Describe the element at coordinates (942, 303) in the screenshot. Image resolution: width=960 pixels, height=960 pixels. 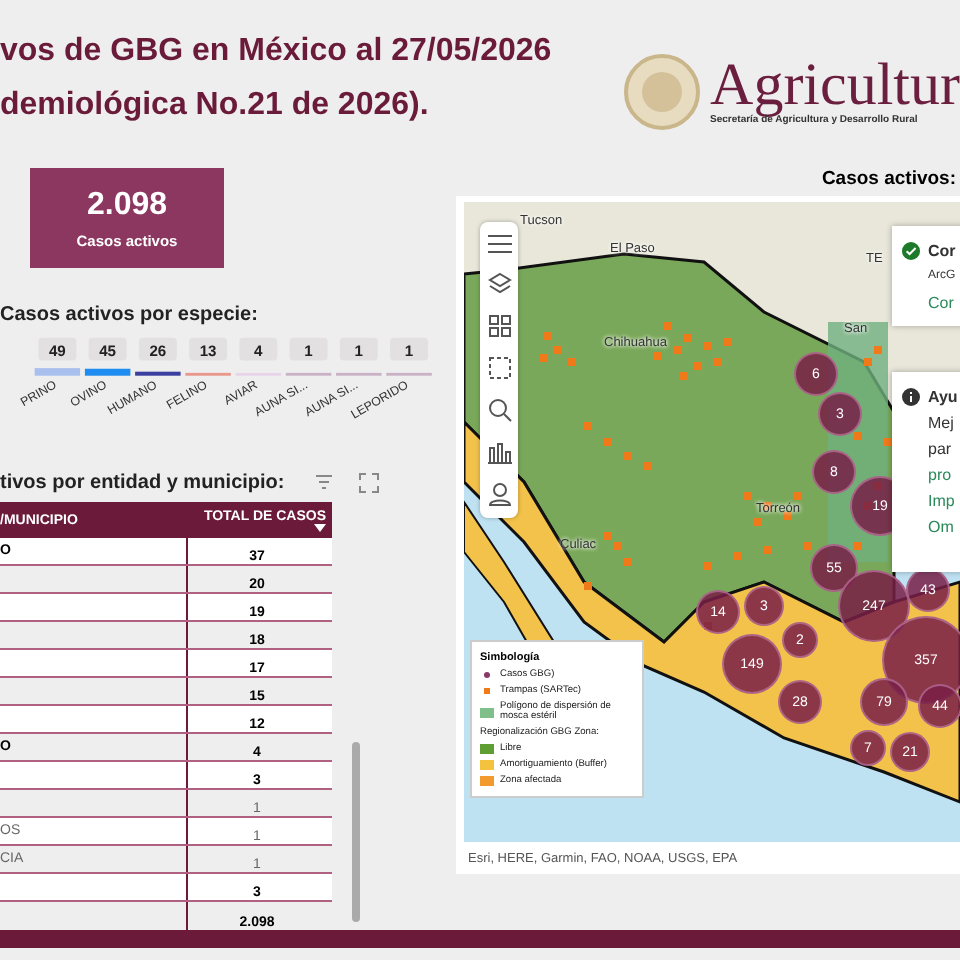
I see `link: Cor` at that location.